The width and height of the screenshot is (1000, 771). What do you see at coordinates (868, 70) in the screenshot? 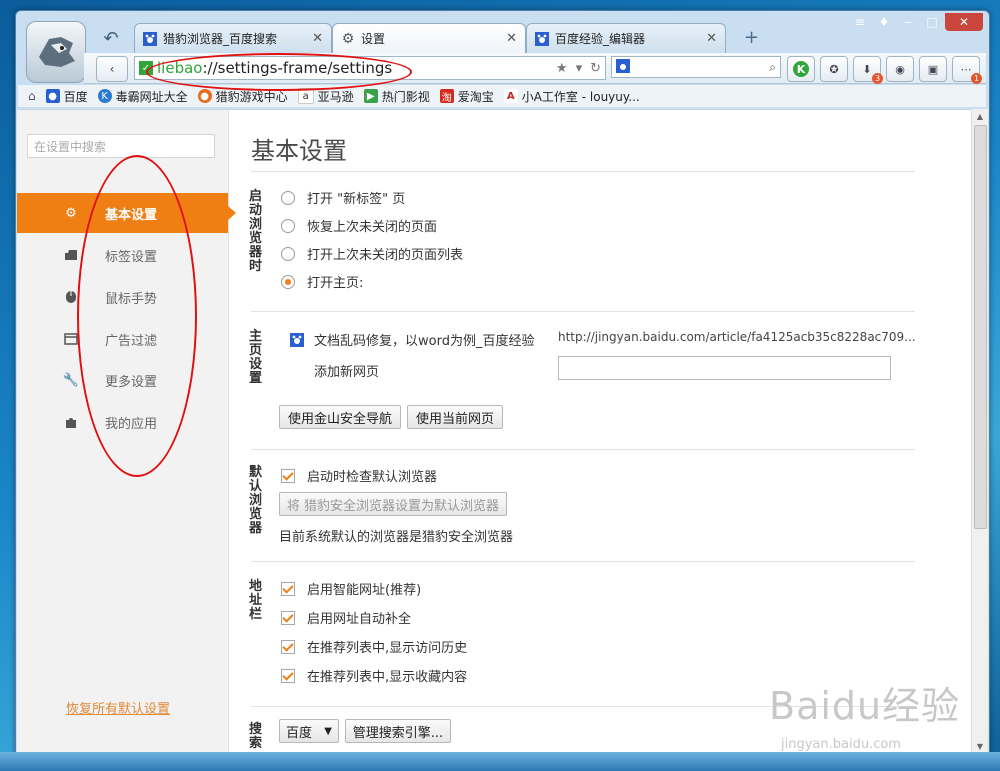
I see `download-button: ⬇ 3` at bounding box center [868, 70].